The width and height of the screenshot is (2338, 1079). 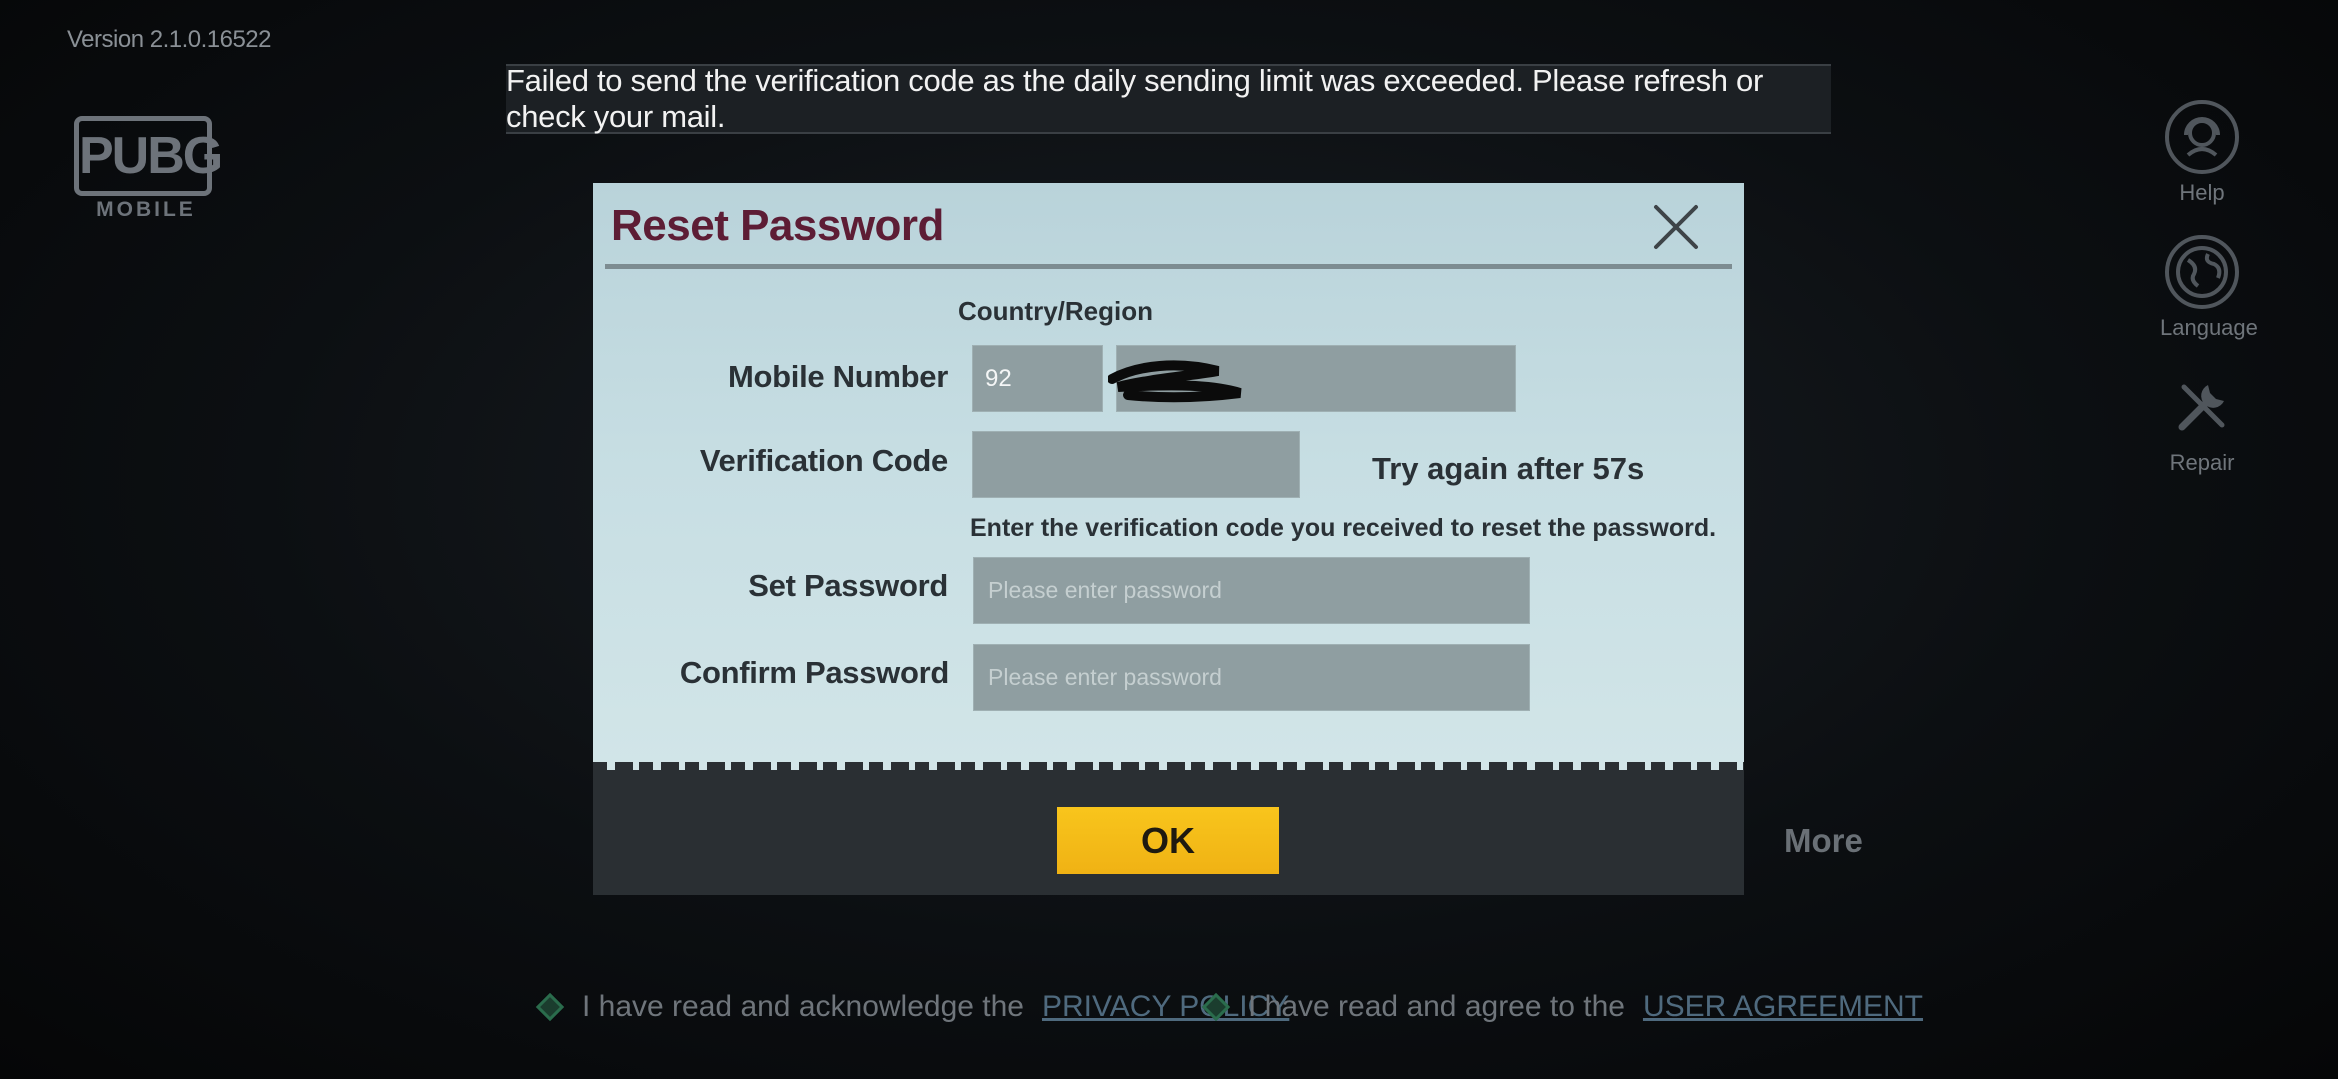 I want to click on logo-sub: MOBILE, so click(x=146, y=209).